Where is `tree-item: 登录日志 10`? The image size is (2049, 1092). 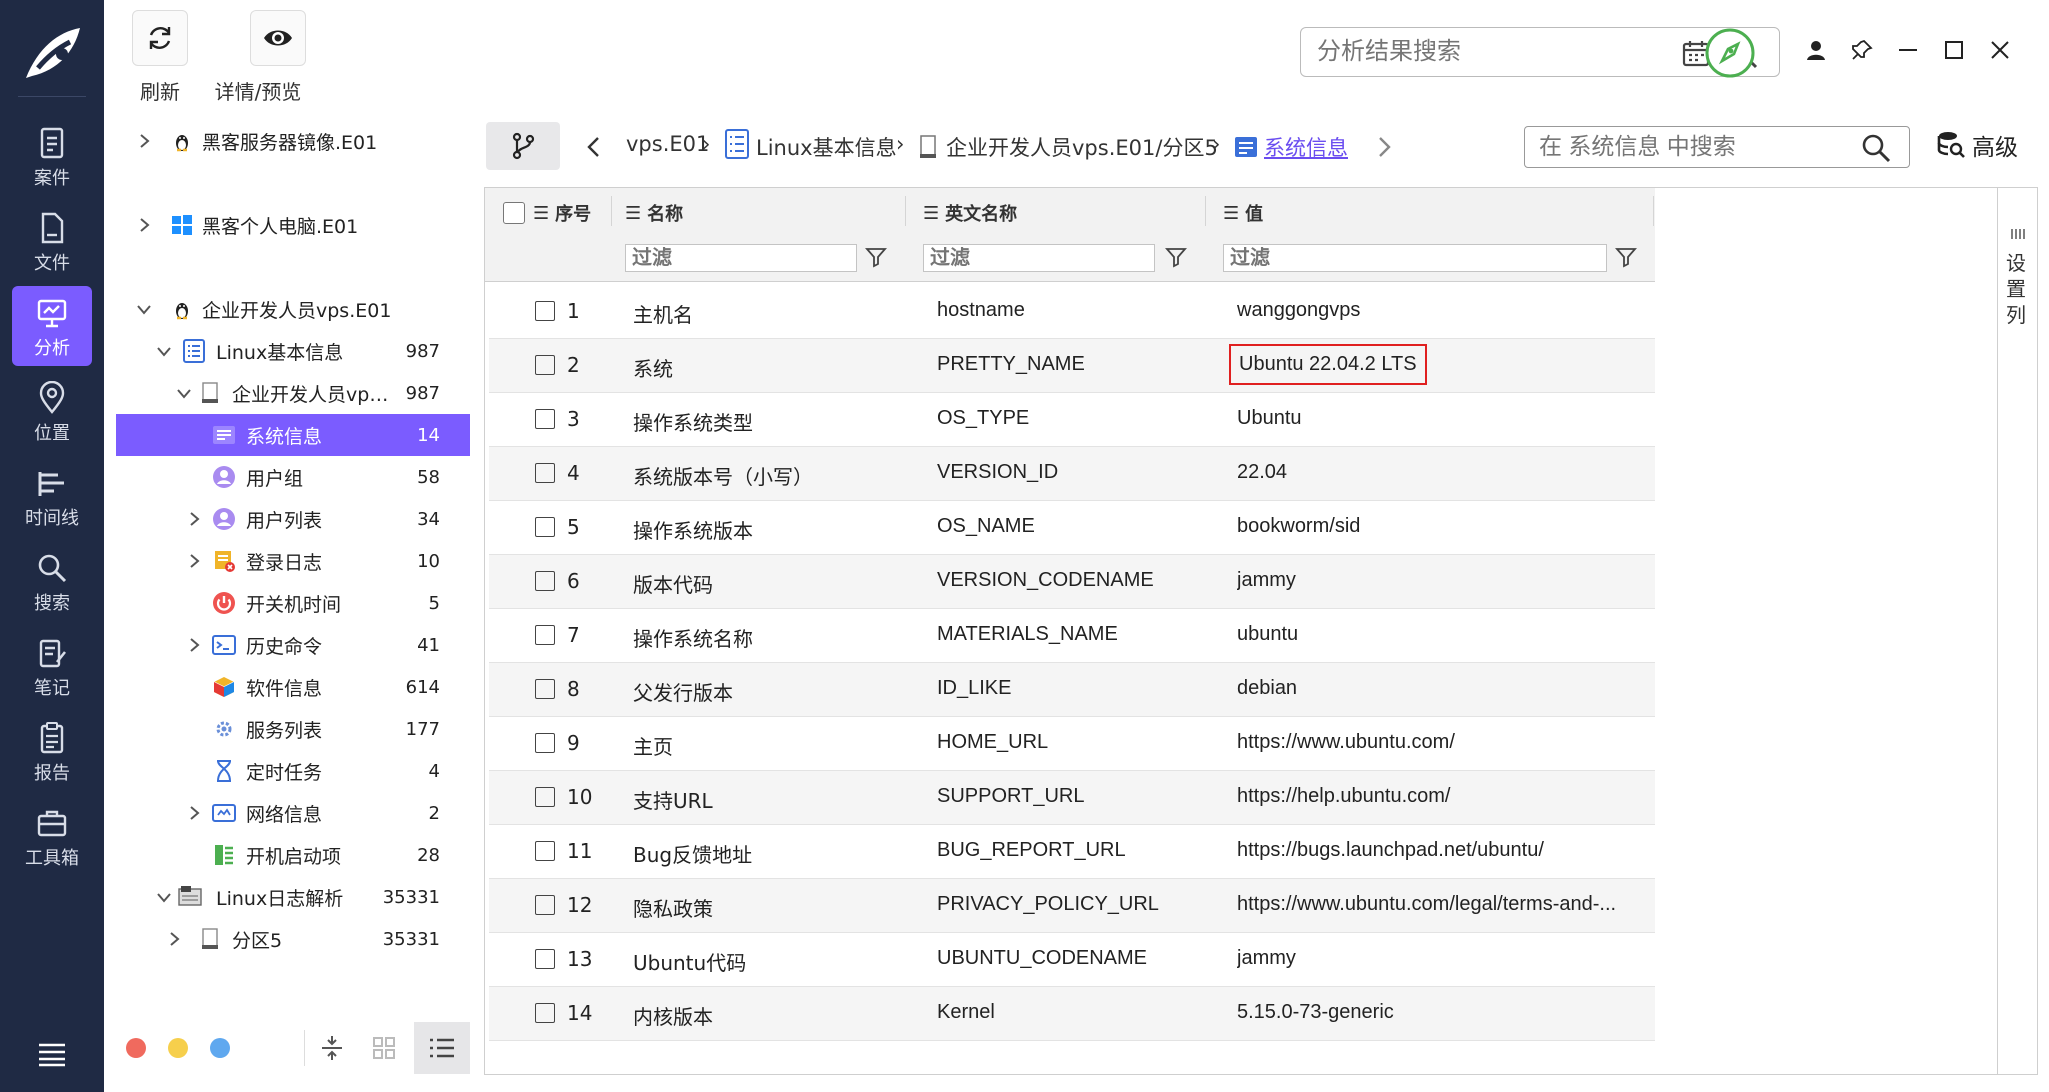
tree-item: 登录日志 10 is located at coordinates (293, 561).